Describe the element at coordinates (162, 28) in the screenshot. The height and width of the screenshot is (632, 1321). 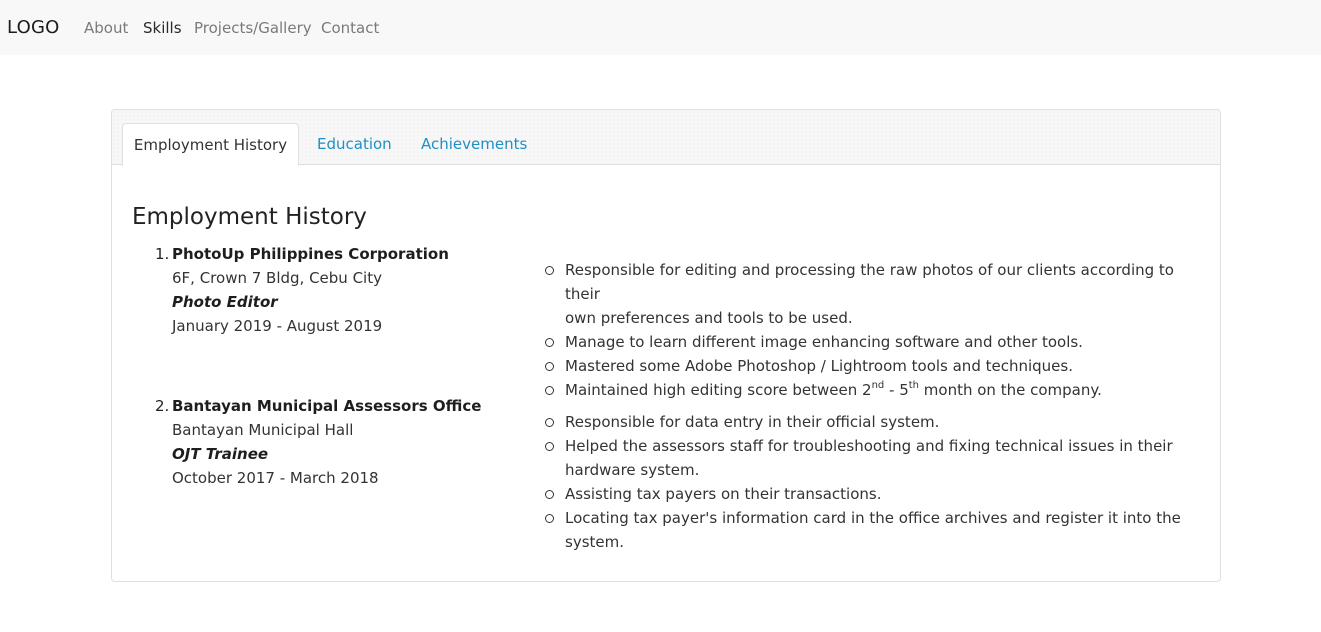
I see `nav-link-skills: Skills` at that location.